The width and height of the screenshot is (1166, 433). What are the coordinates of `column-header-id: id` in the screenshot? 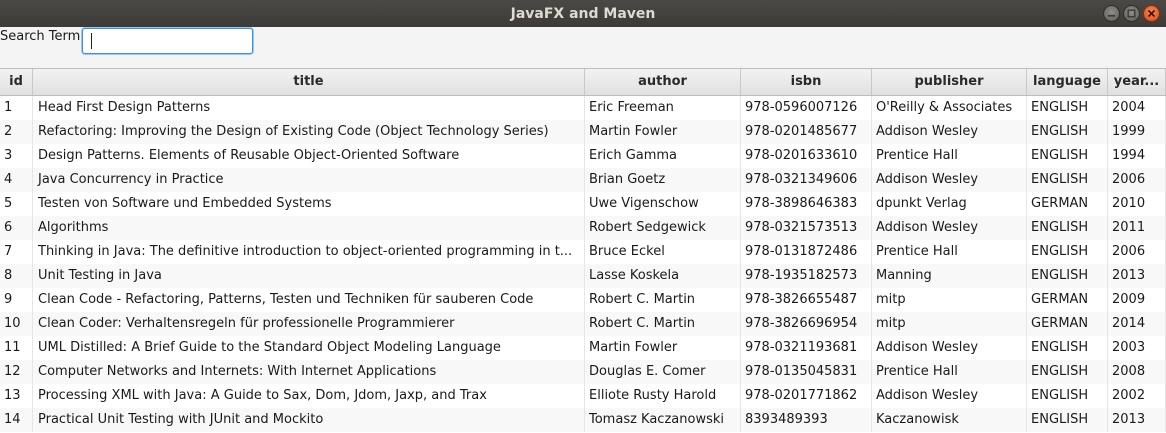 It's located at (16, 82).